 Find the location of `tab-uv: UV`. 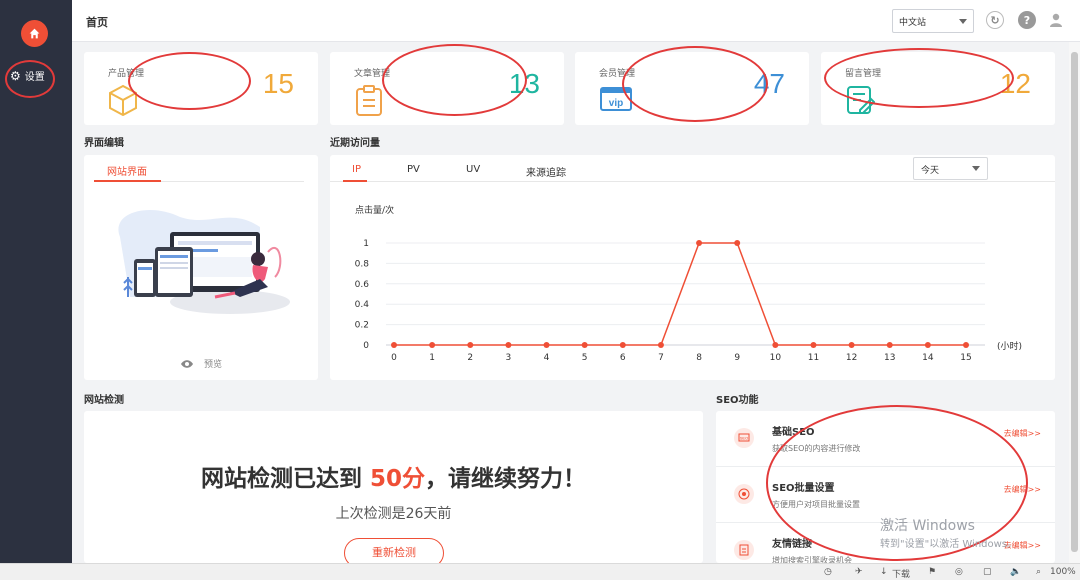

tab-uv: UV is located at coordinates (473, 169).